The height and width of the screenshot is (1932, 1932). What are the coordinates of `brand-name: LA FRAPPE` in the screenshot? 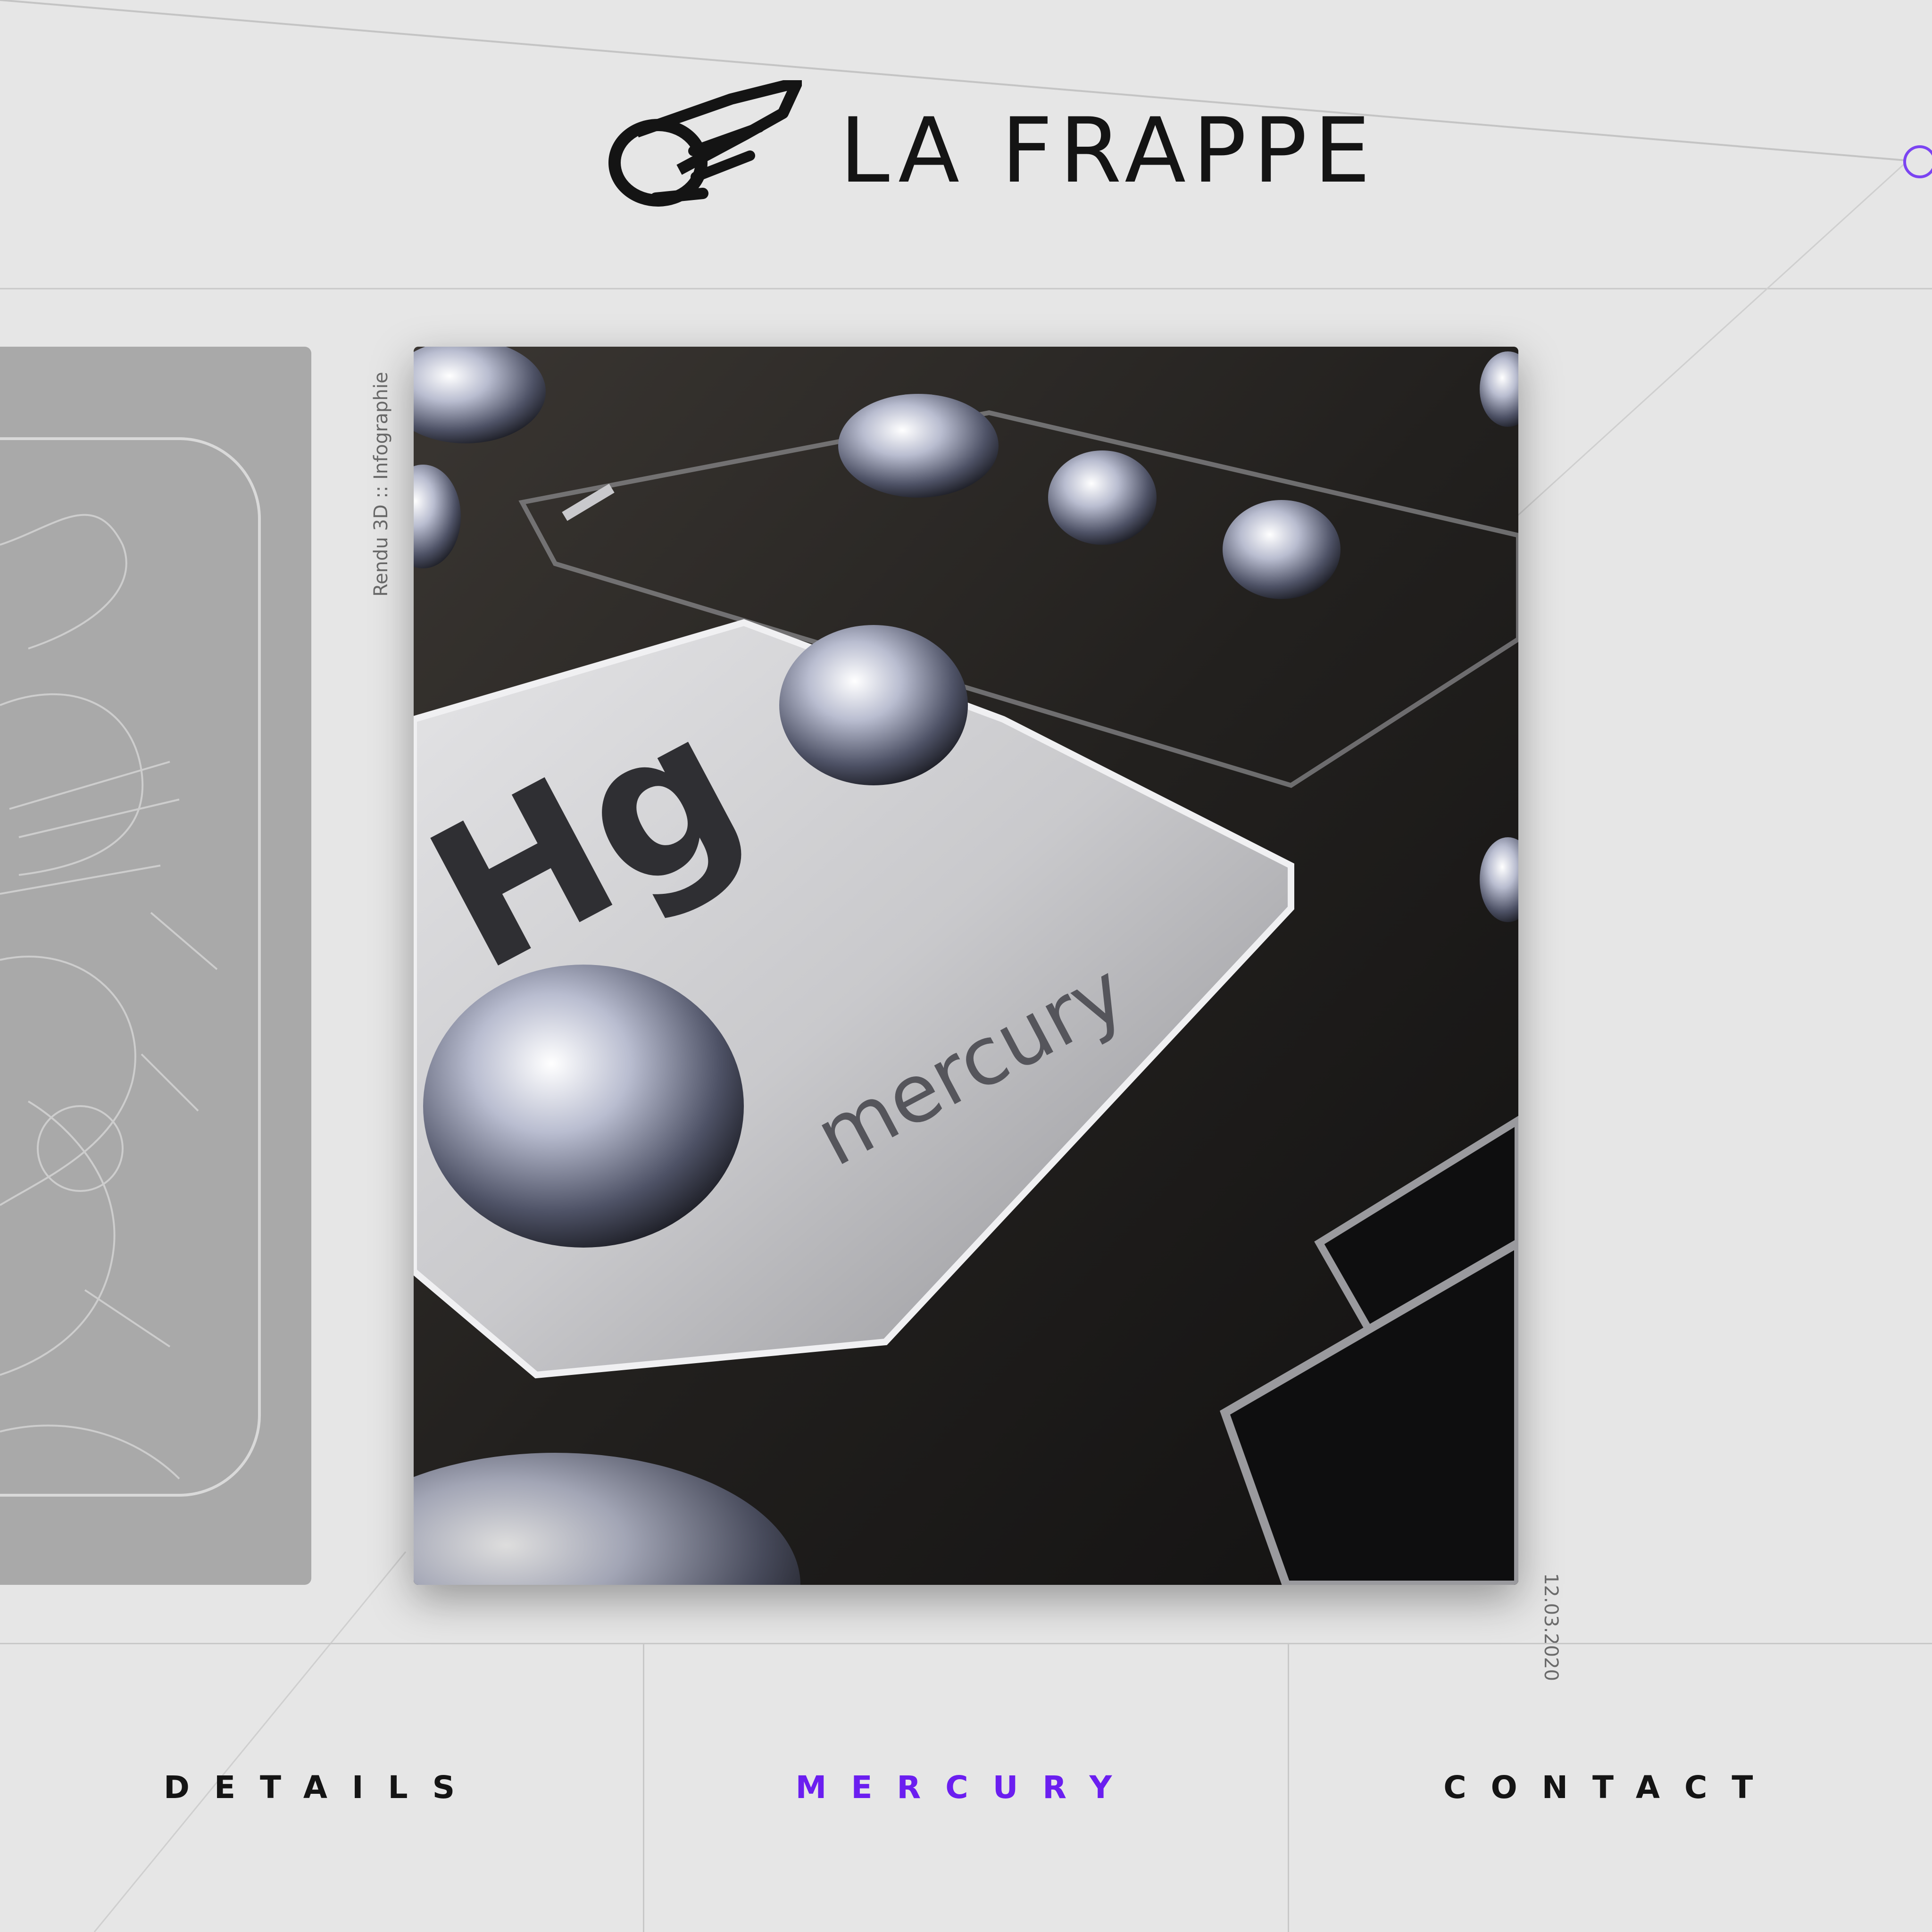 It's located at (1108, 151).